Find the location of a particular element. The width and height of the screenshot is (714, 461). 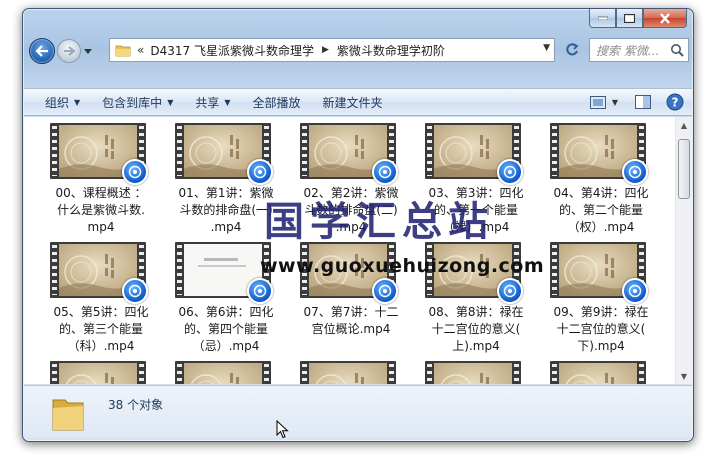

preview-pane-button is located at coordinates (643, 102).